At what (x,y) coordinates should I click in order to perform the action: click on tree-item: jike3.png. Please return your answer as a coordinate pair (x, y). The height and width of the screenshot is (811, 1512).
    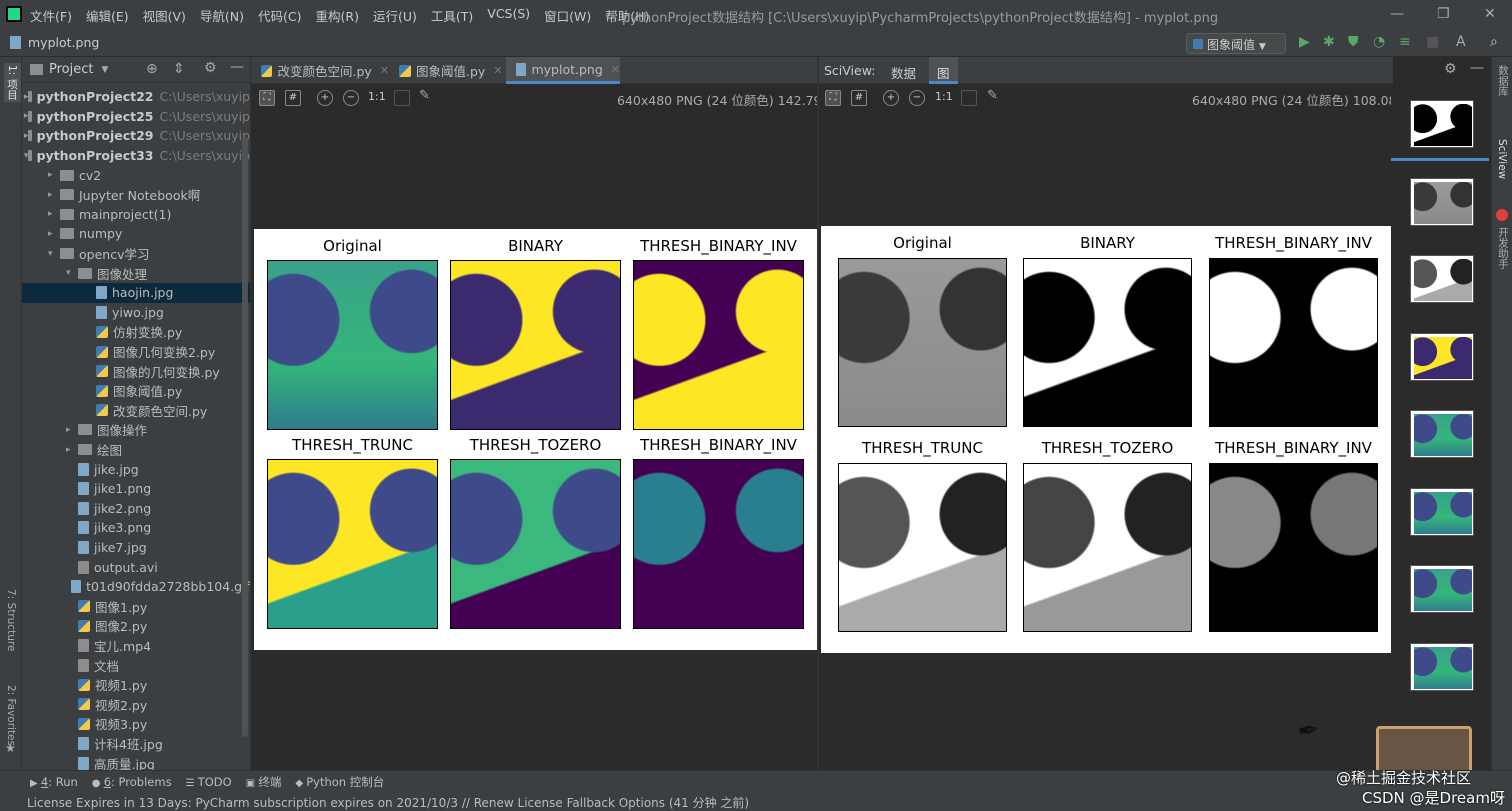
    Looking at the image, I should click on (136, 528).